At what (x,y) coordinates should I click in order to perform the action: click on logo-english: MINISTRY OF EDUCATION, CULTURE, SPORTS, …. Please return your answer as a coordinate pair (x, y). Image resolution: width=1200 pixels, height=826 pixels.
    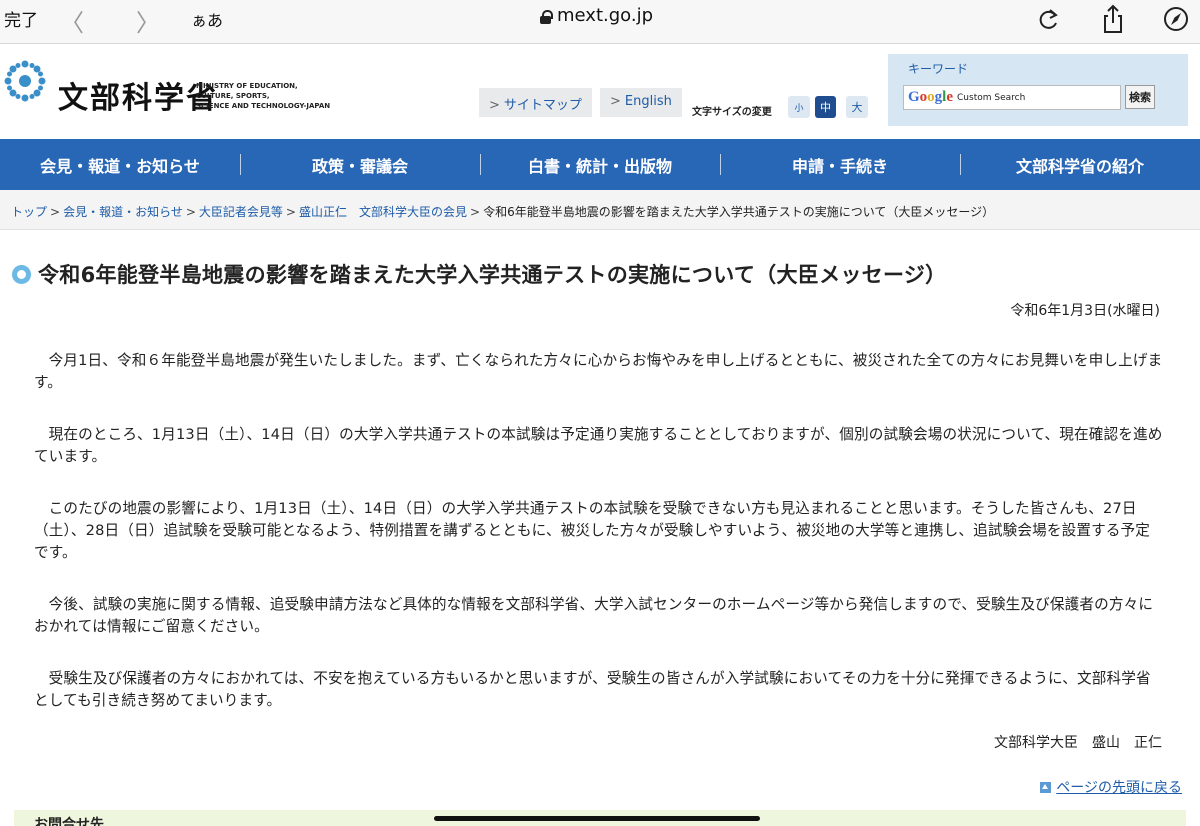
    Looking at the image, I should click on (263, 96).